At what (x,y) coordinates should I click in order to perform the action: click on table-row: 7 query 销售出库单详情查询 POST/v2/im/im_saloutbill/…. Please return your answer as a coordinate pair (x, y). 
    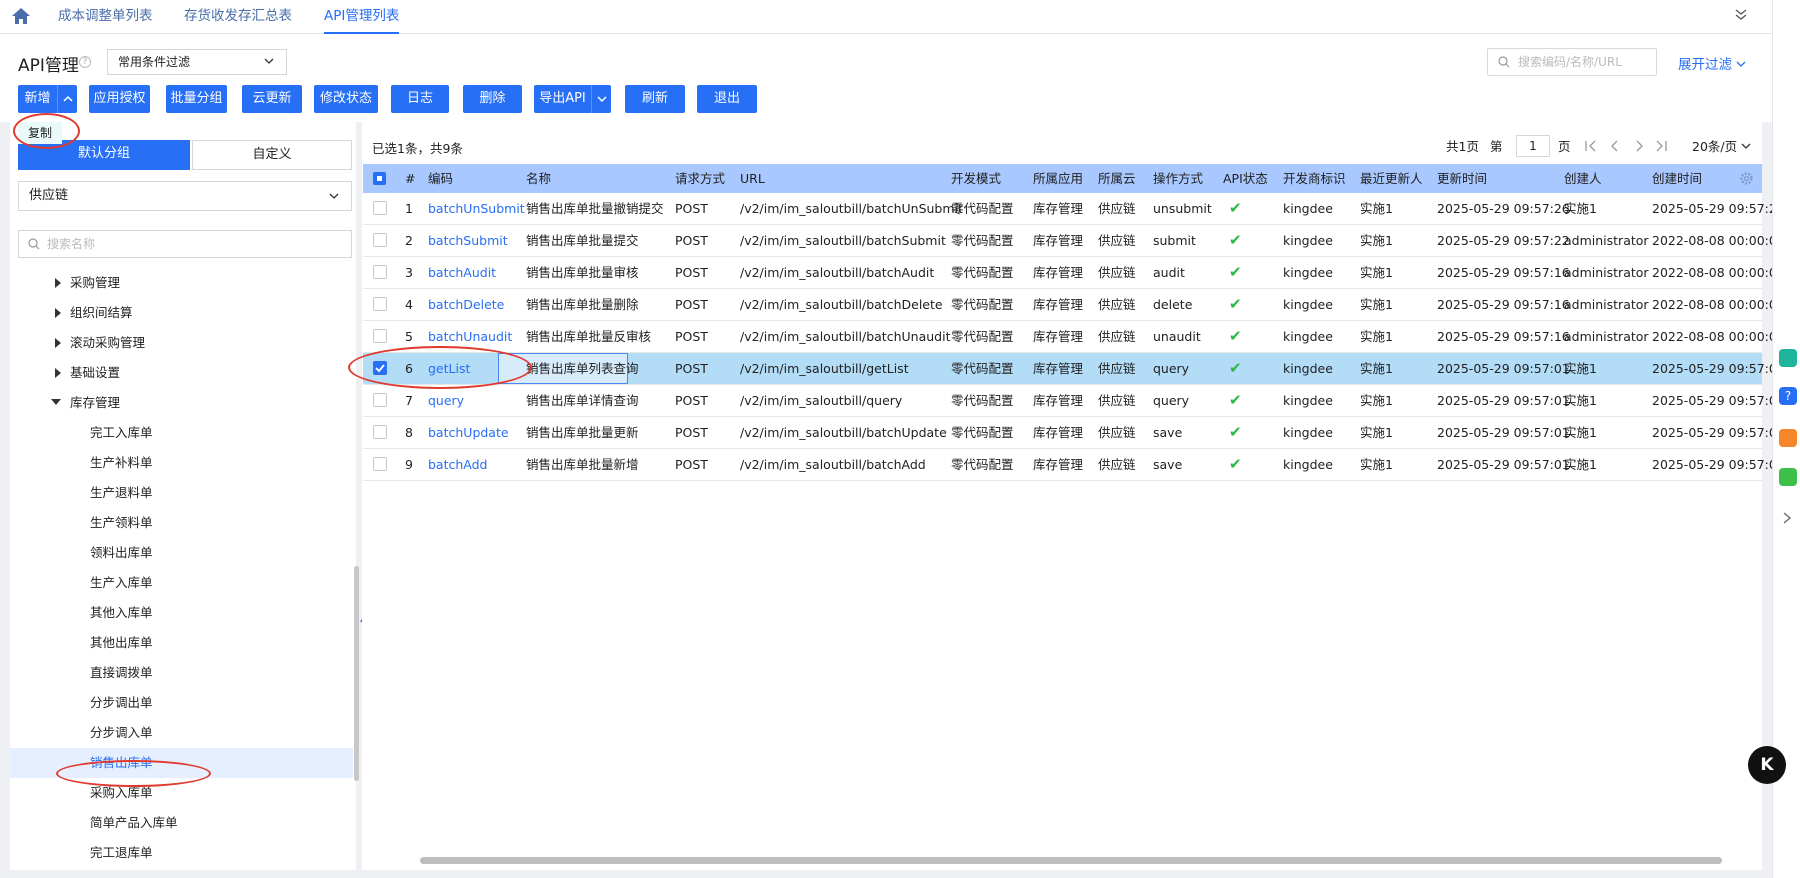
    Looking at the image, I should click on (1074, 401).